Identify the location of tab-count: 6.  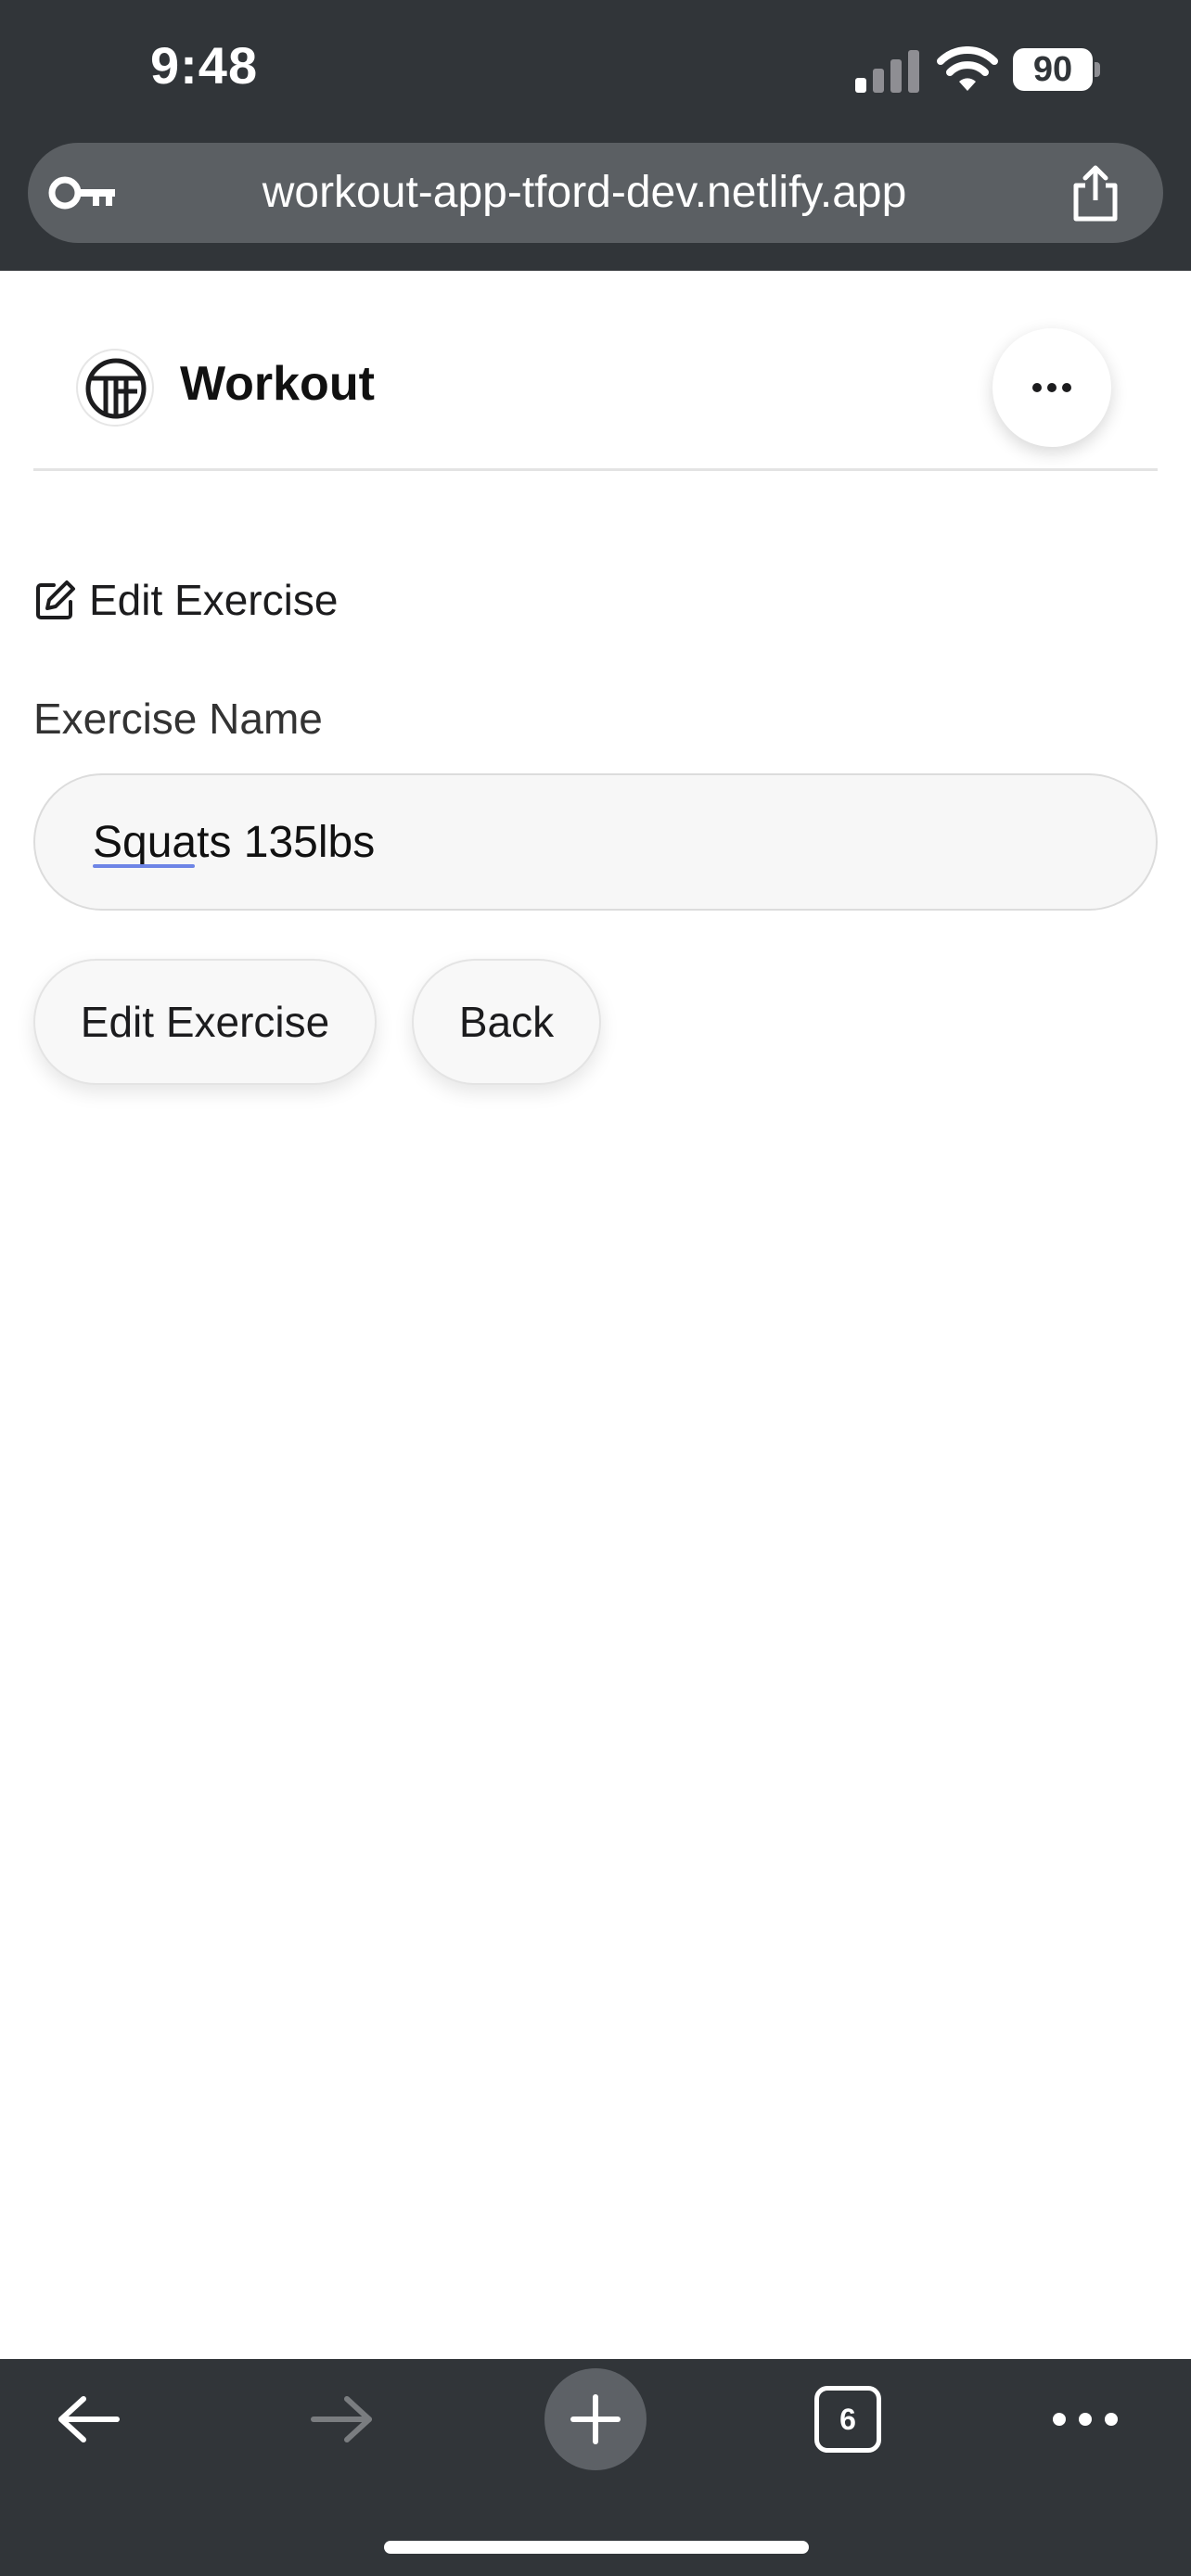
(847, 2419).